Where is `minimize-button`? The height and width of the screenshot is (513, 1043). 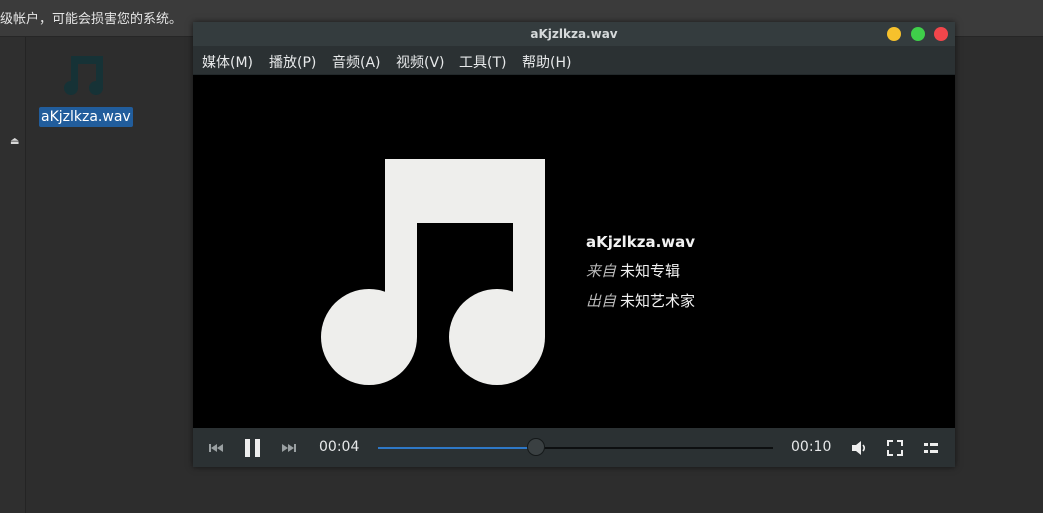
minimize-button is located at coordinates (894, 34).